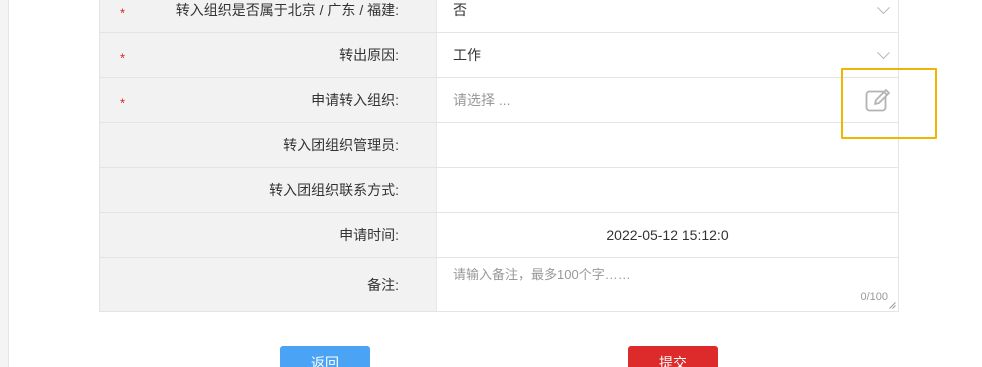 The height and width of the screenshot is (367, 982). Describe the element at coordinates (369, 235) in the screenshot. I see `apply-time-label: 申请时间:` at that location.